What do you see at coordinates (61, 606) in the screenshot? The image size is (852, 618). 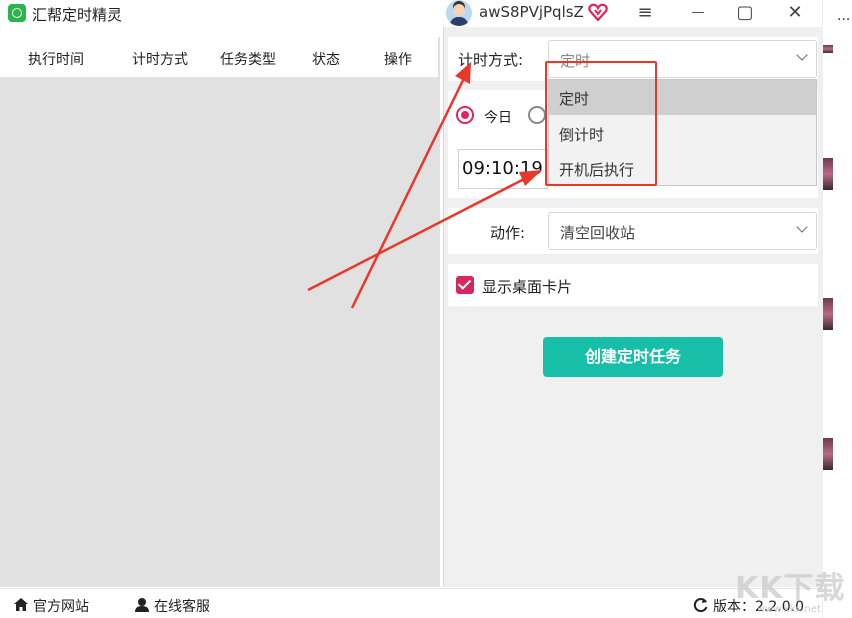 I see `official-website-link: 官方网站` at bounding box center [61, 606].